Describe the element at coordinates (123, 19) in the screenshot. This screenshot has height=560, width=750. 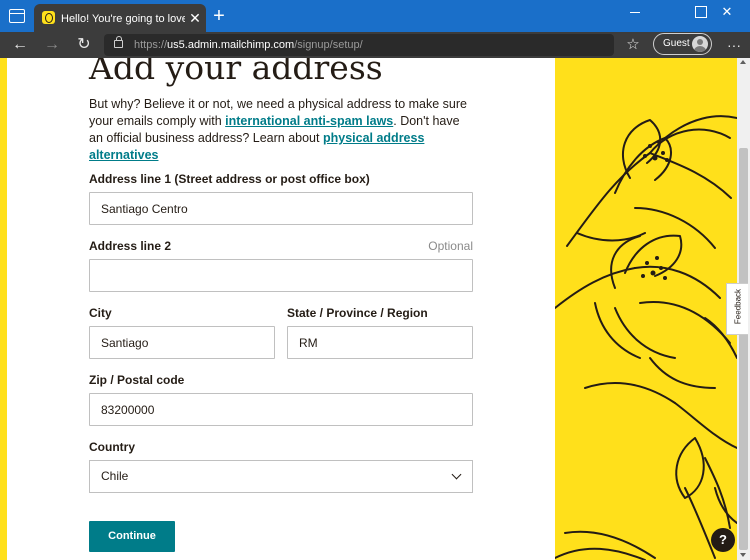
I see `tab-title: Hello! You're going to love it here` at that location.